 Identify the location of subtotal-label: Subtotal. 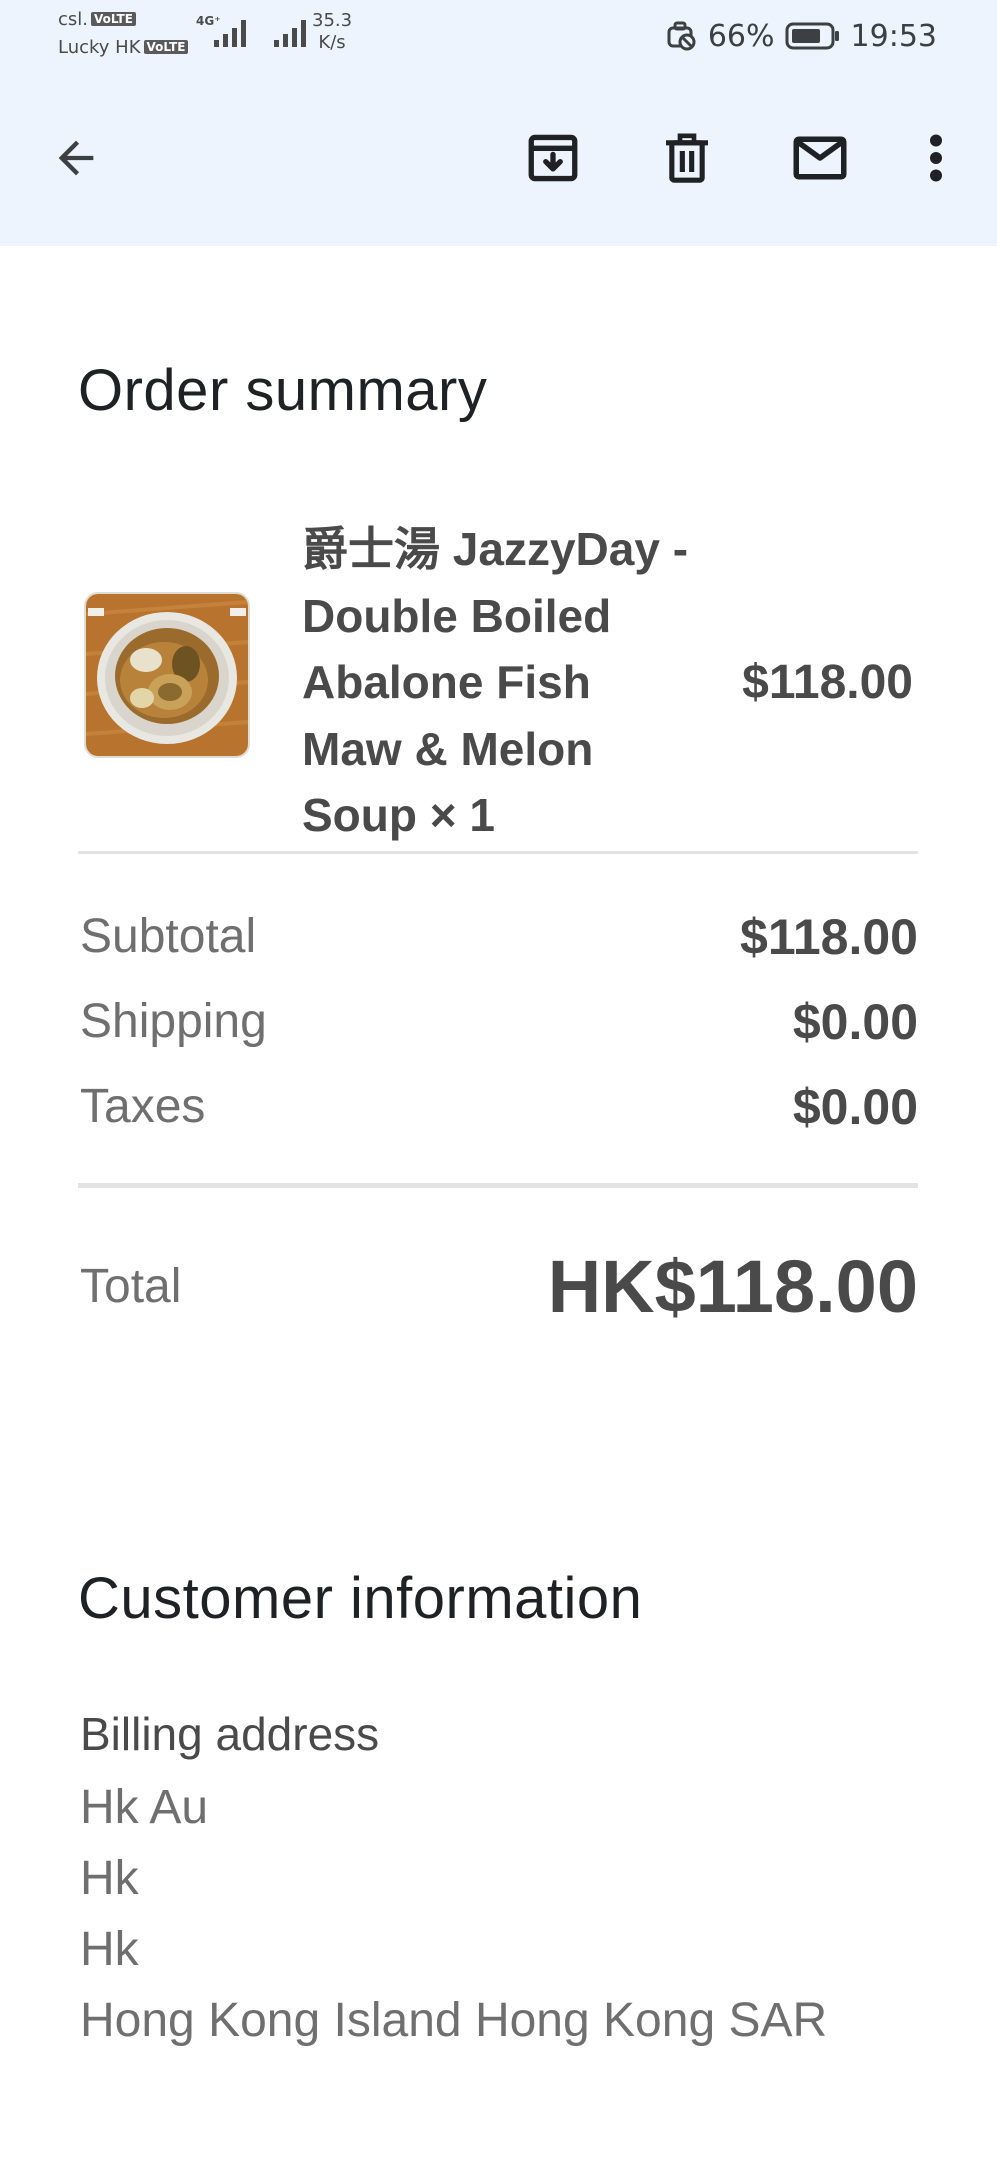
(168, 936).